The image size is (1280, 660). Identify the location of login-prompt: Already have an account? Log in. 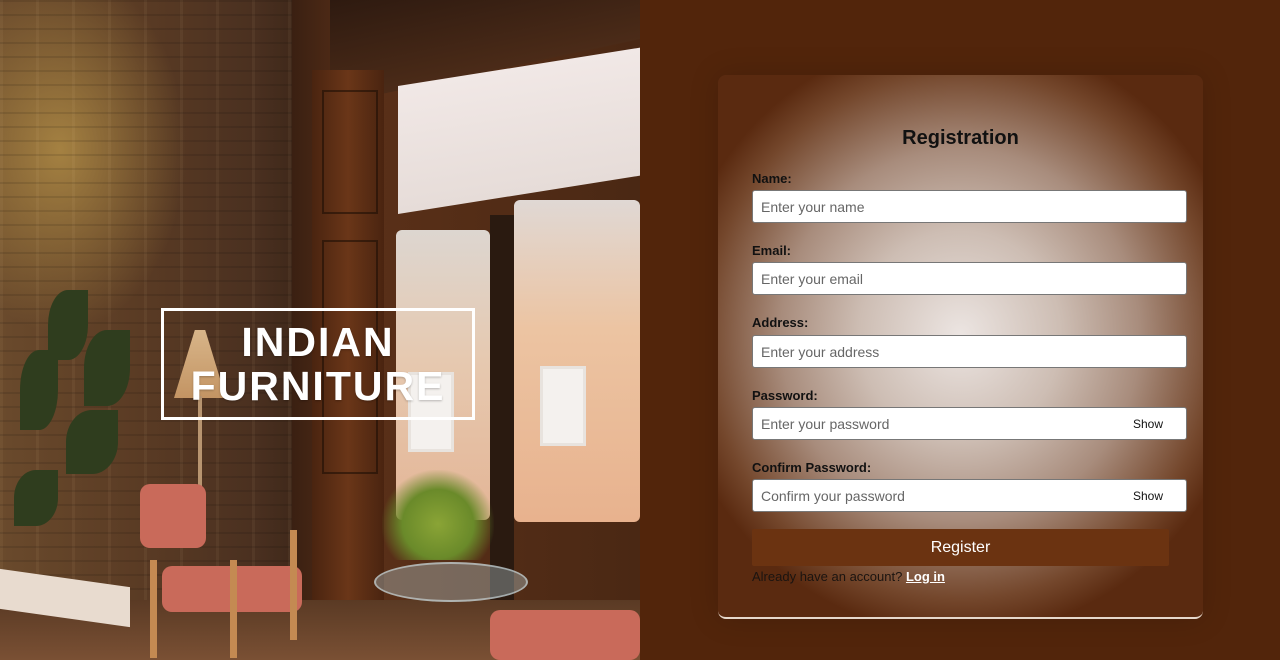
(848, 576).